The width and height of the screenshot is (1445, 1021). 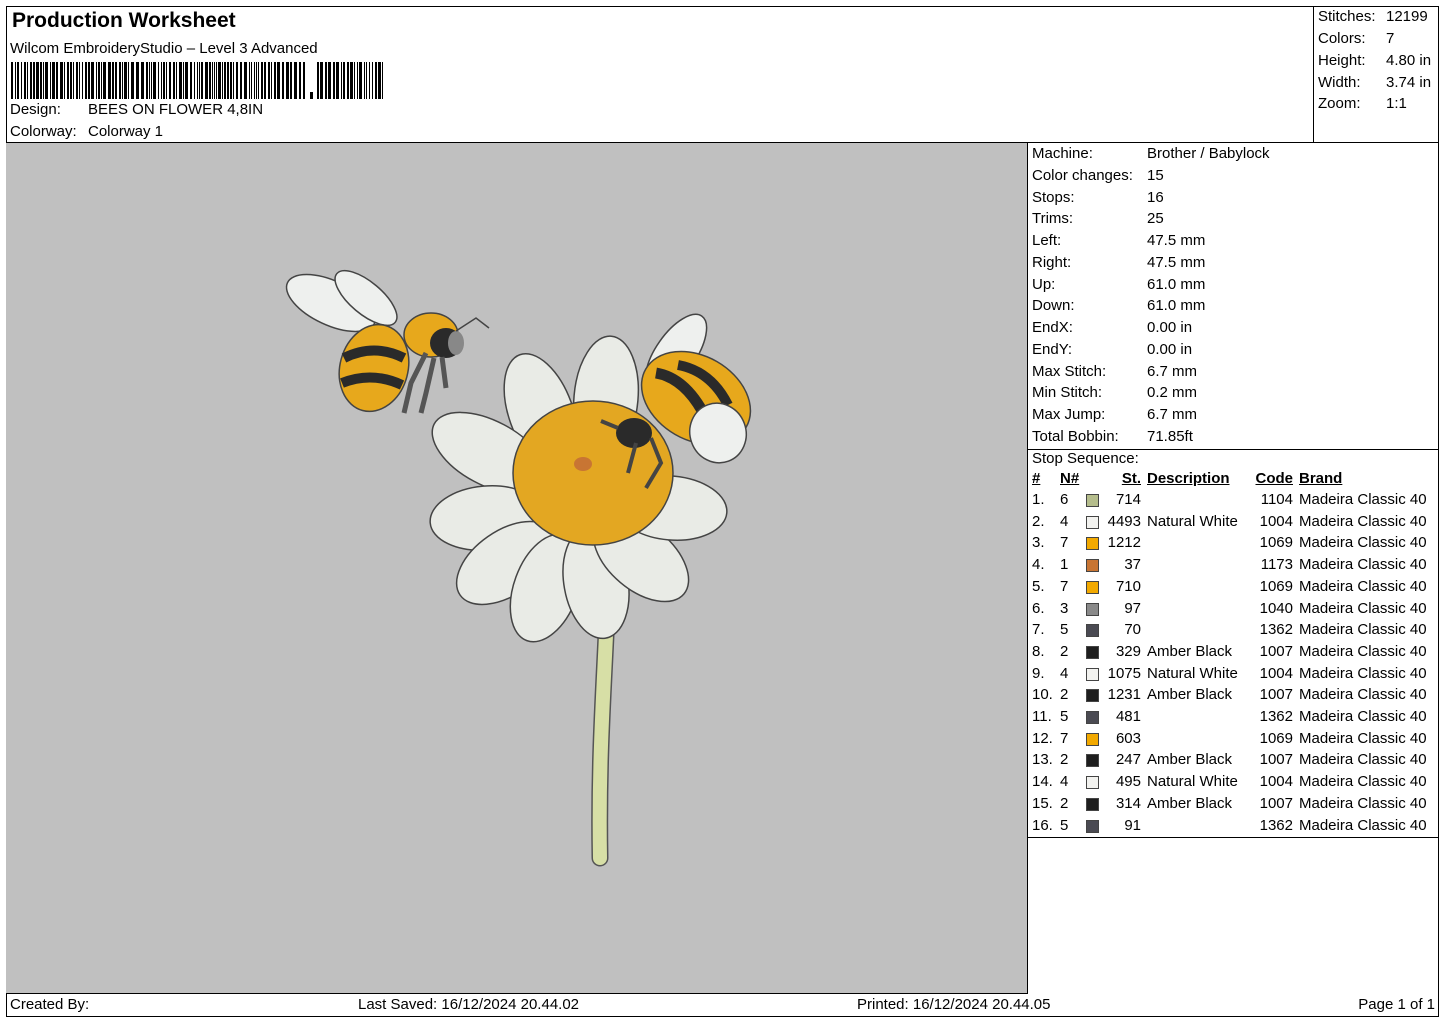 What do you see at coordinates (1233, 653) in the screenshot?
I see `table-row: 8. 2 329 Amber Black 1007 Madeira Classic 40` at bounding box center [1233, 653].